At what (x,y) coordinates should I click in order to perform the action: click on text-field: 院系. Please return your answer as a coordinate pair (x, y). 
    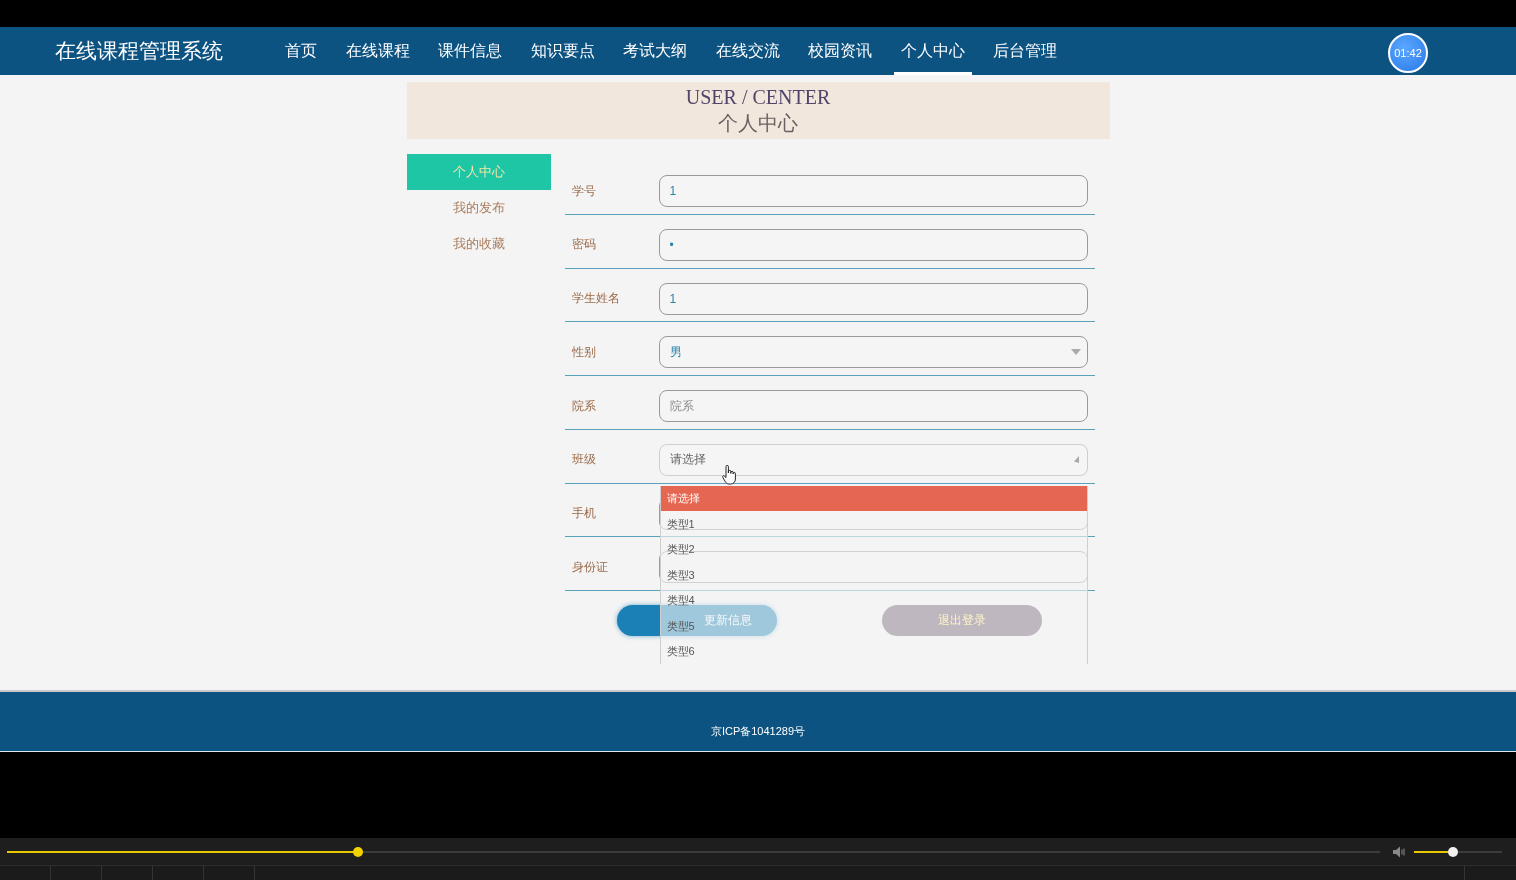
    Looking at the image, I should click on (873, 406).